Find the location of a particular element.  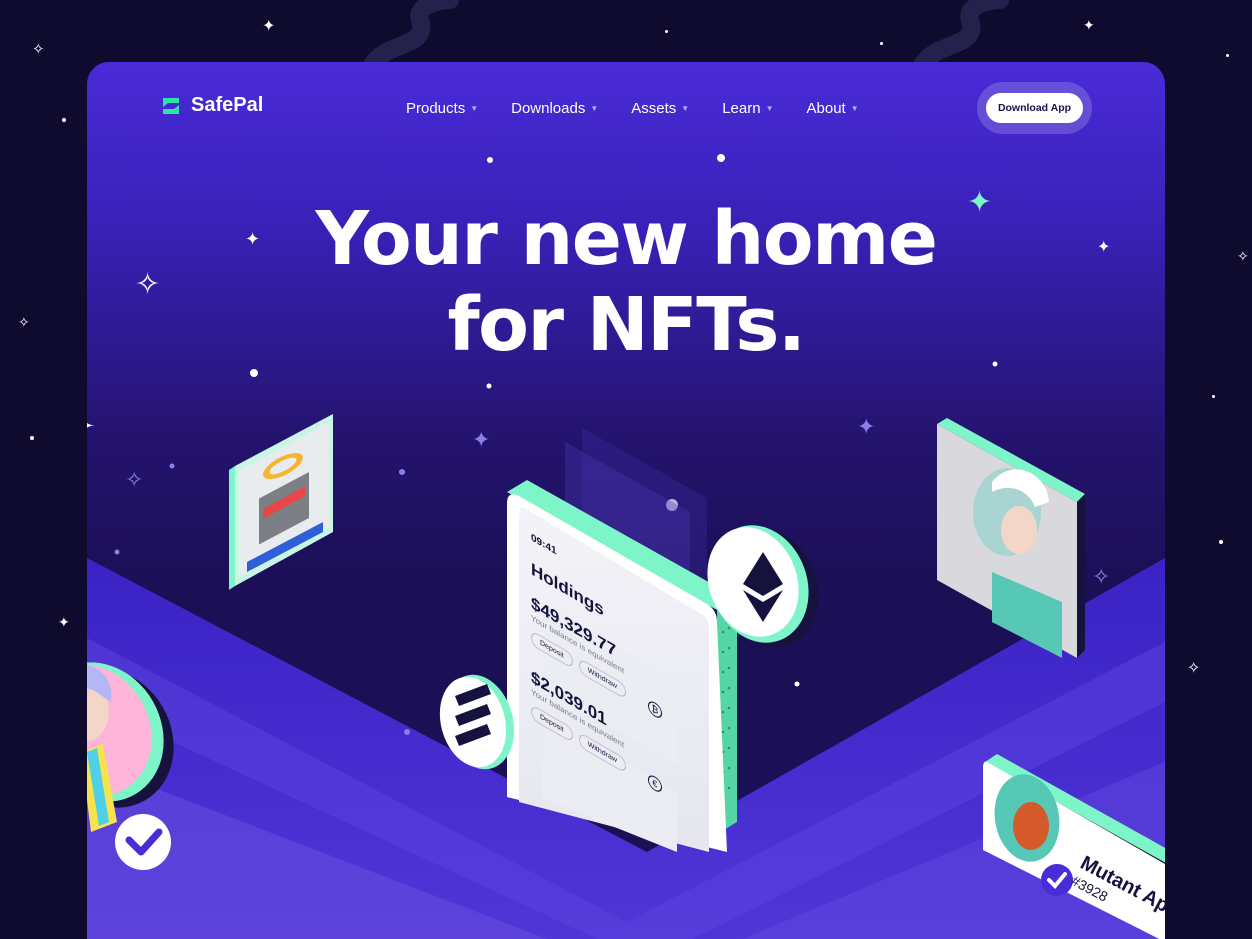

nav-products: Products ▼ is located at coordinates (442, 108).